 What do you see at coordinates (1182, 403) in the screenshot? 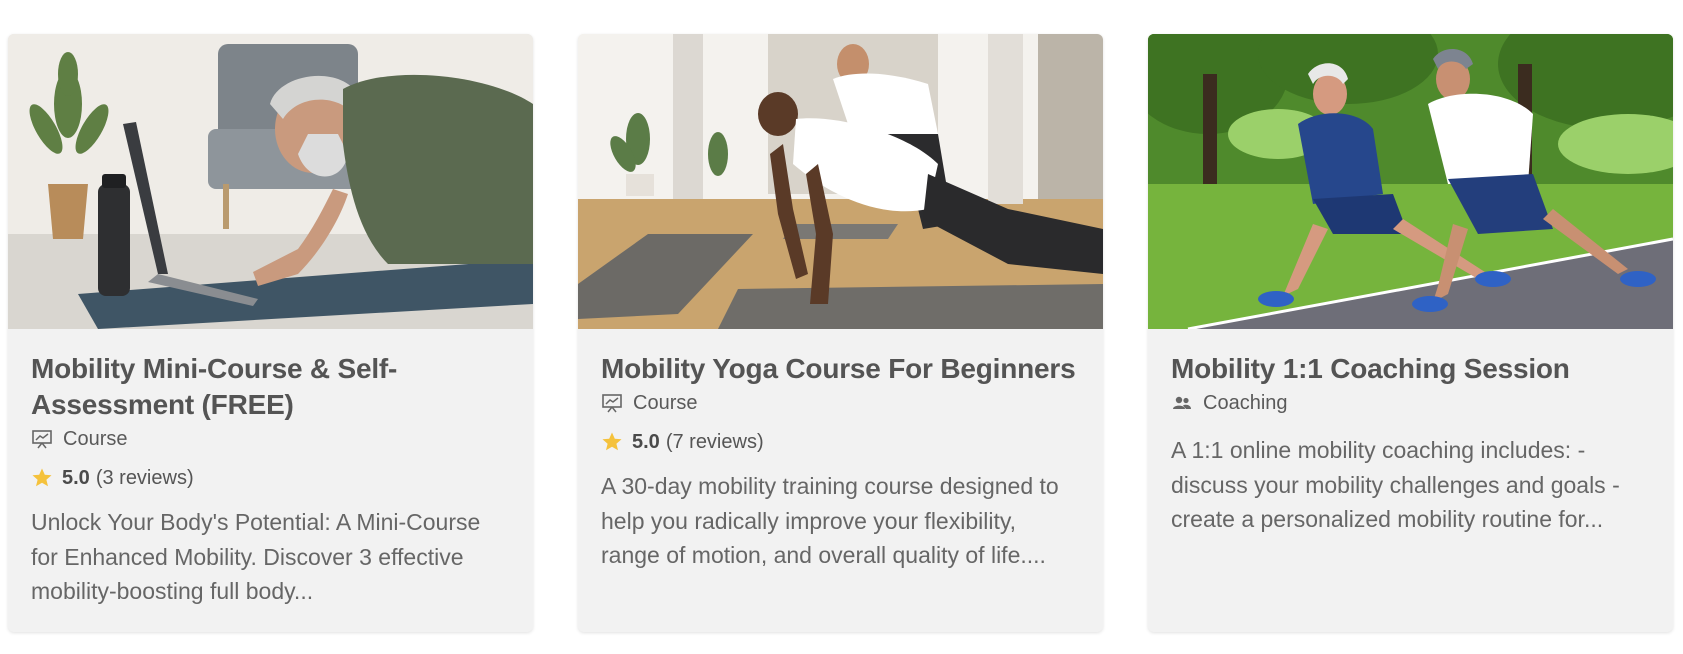
I see `people-icon` at bounding box center [1182, 403].